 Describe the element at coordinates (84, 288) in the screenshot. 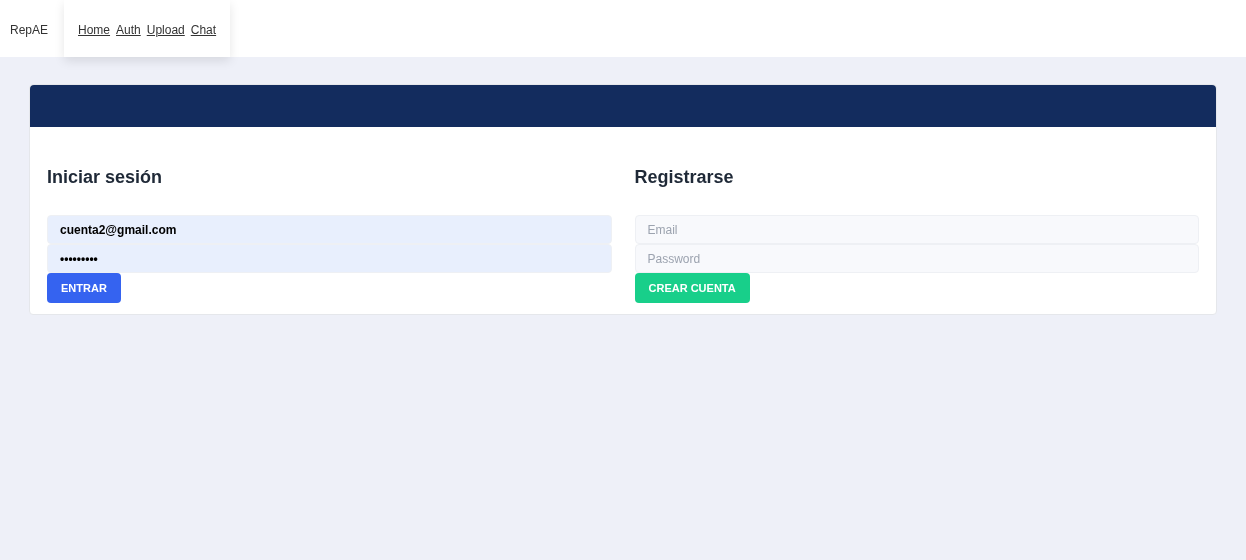

I see `submit-button: ENTRAR` at that location.